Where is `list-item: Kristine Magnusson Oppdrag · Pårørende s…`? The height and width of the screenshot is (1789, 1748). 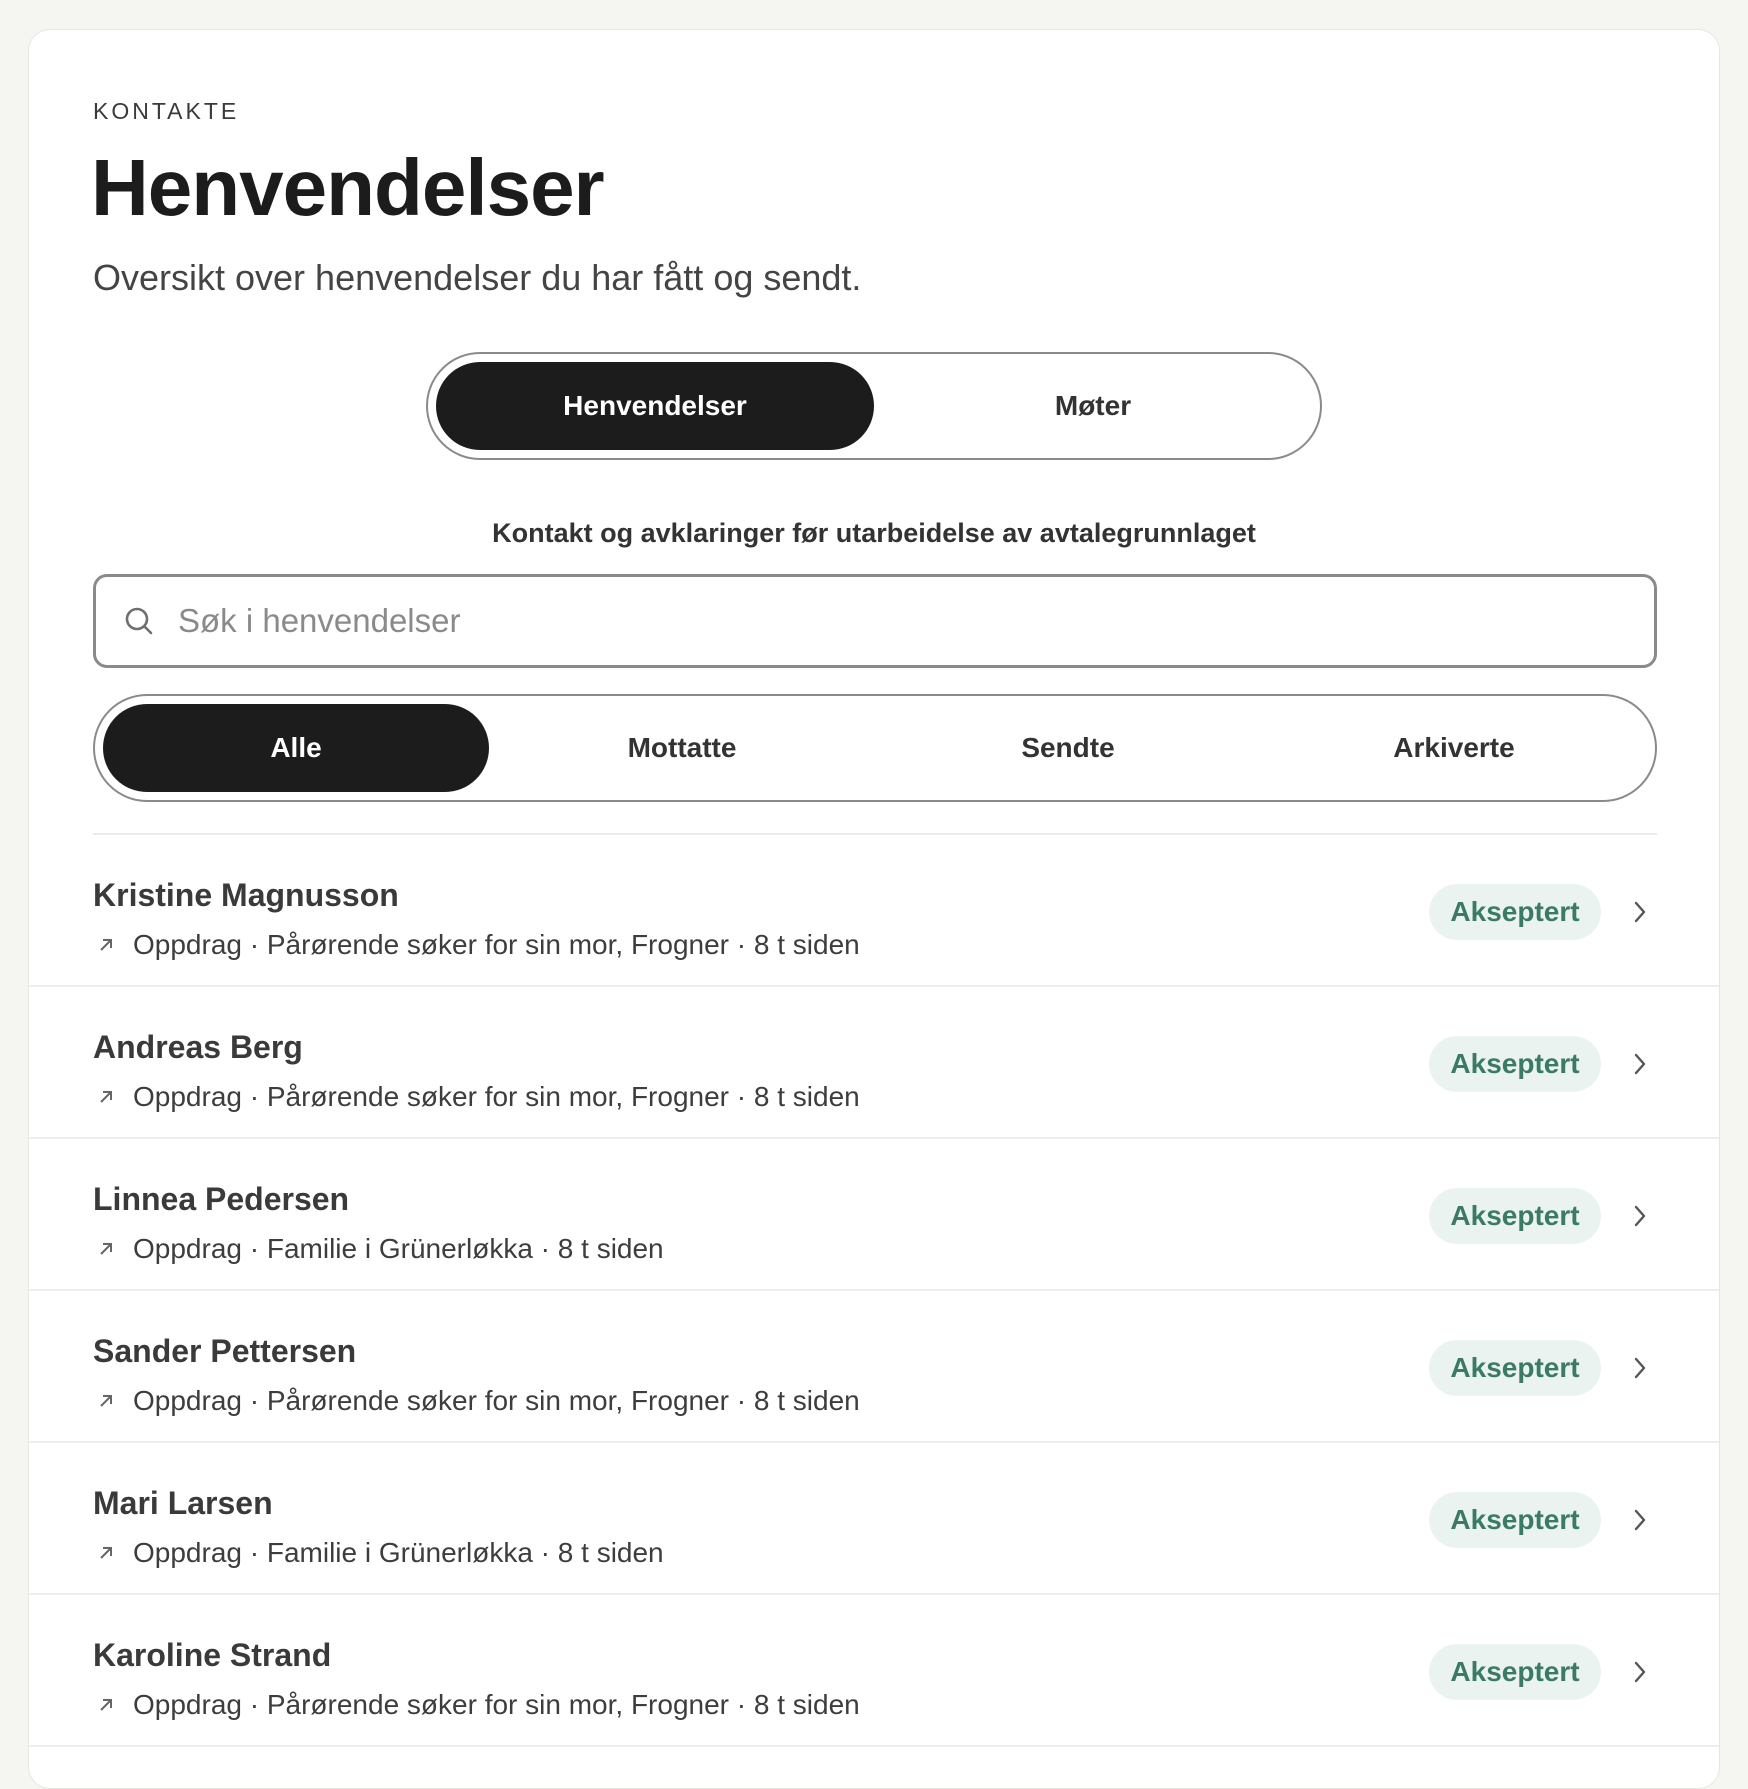 list-item: Kristine Magnusson Oppdrag · Pårørende s… is located at coordinates (874, 911).